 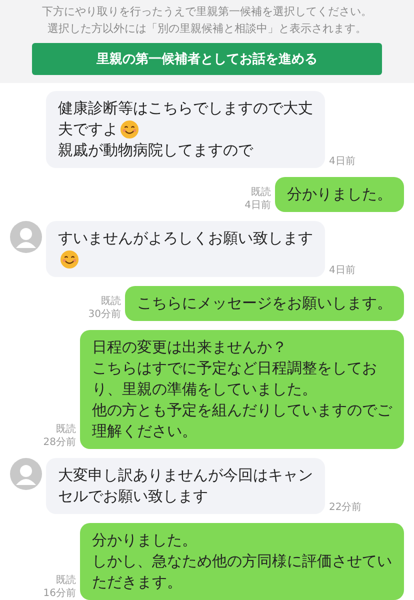 I want to click on message-time: 30分前, so click(x=104, y=314).